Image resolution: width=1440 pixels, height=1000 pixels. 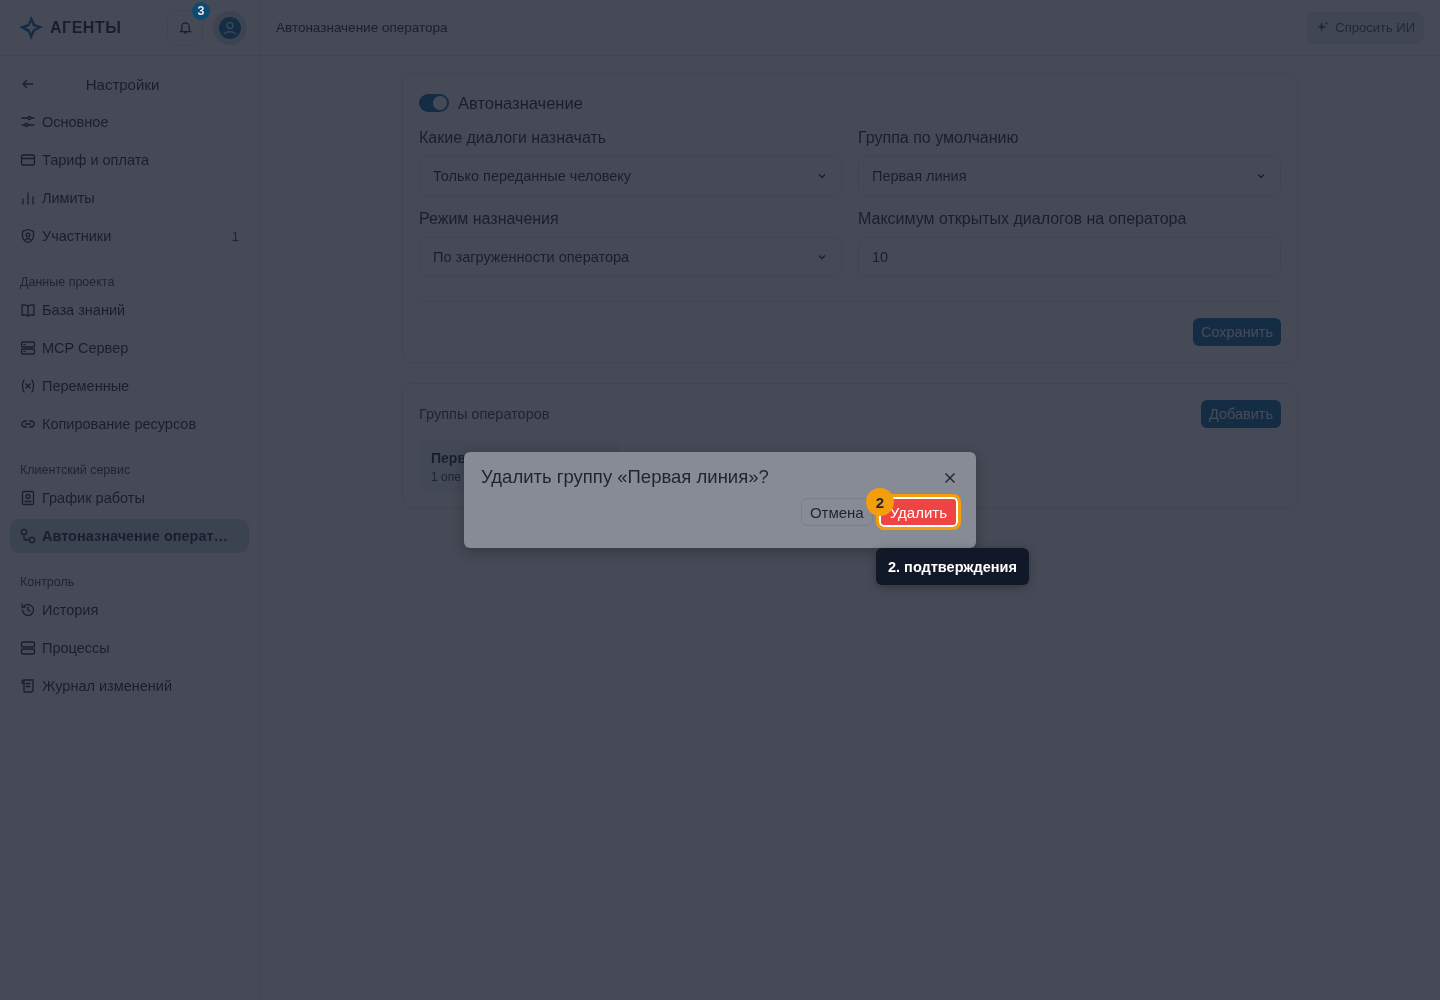 I want to click on tour-tooltip: 2. подтверждения, so click(x=952, y=566).